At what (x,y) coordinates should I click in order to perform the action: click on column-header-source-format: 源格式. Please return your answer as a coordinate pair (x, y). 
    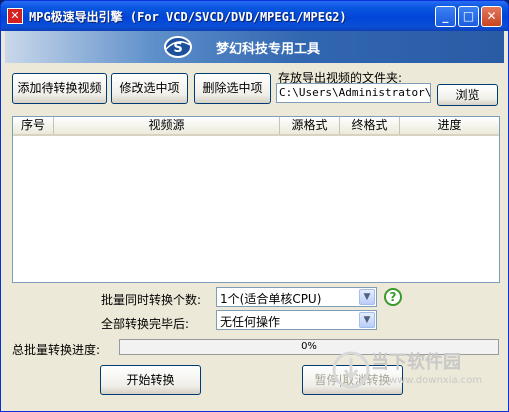
    Looking at the image, I should click on (310, 125).